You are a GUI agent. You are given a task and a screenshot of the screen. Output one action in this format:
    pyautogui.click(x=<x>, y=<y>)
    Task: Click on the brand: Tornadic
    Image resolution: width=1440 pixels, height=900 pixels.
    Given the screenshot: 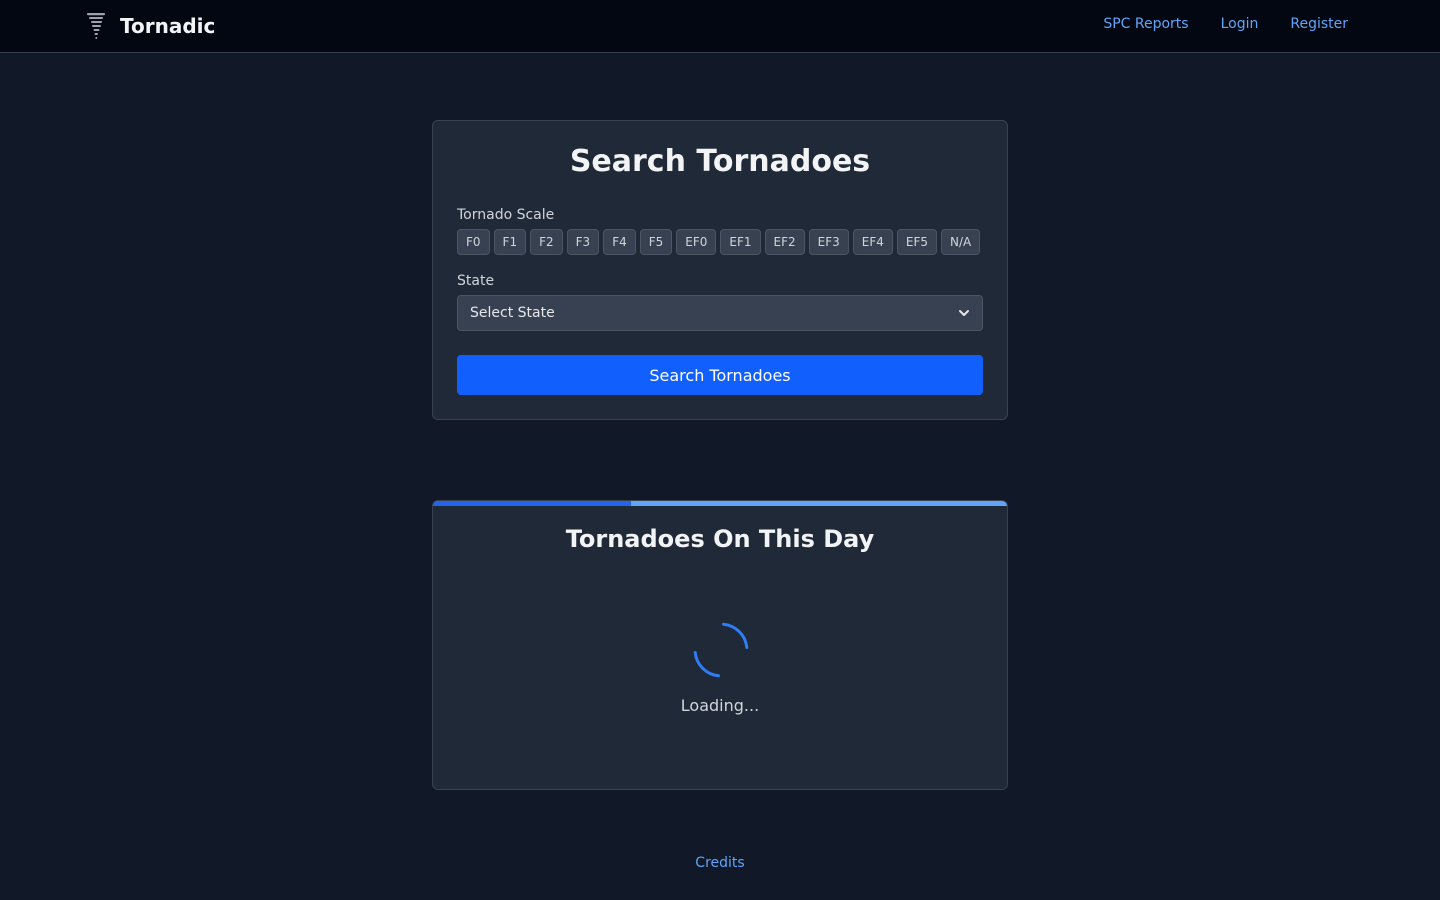 What is the action you would take?
    pyautogui.click(x=150, y=26)
    